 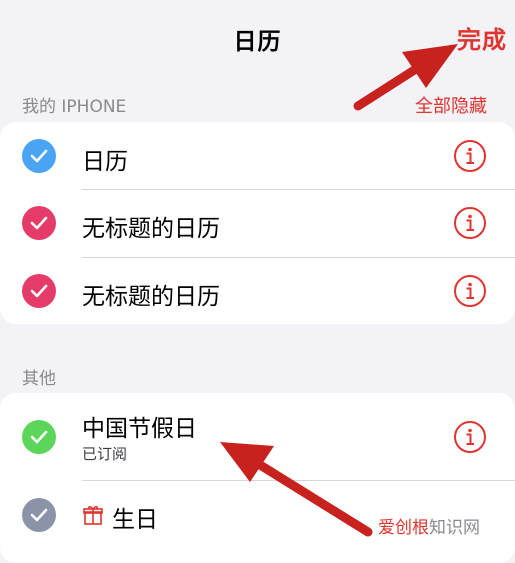 I want to click on calendar-row: 日历, so click(x=257, y=155).